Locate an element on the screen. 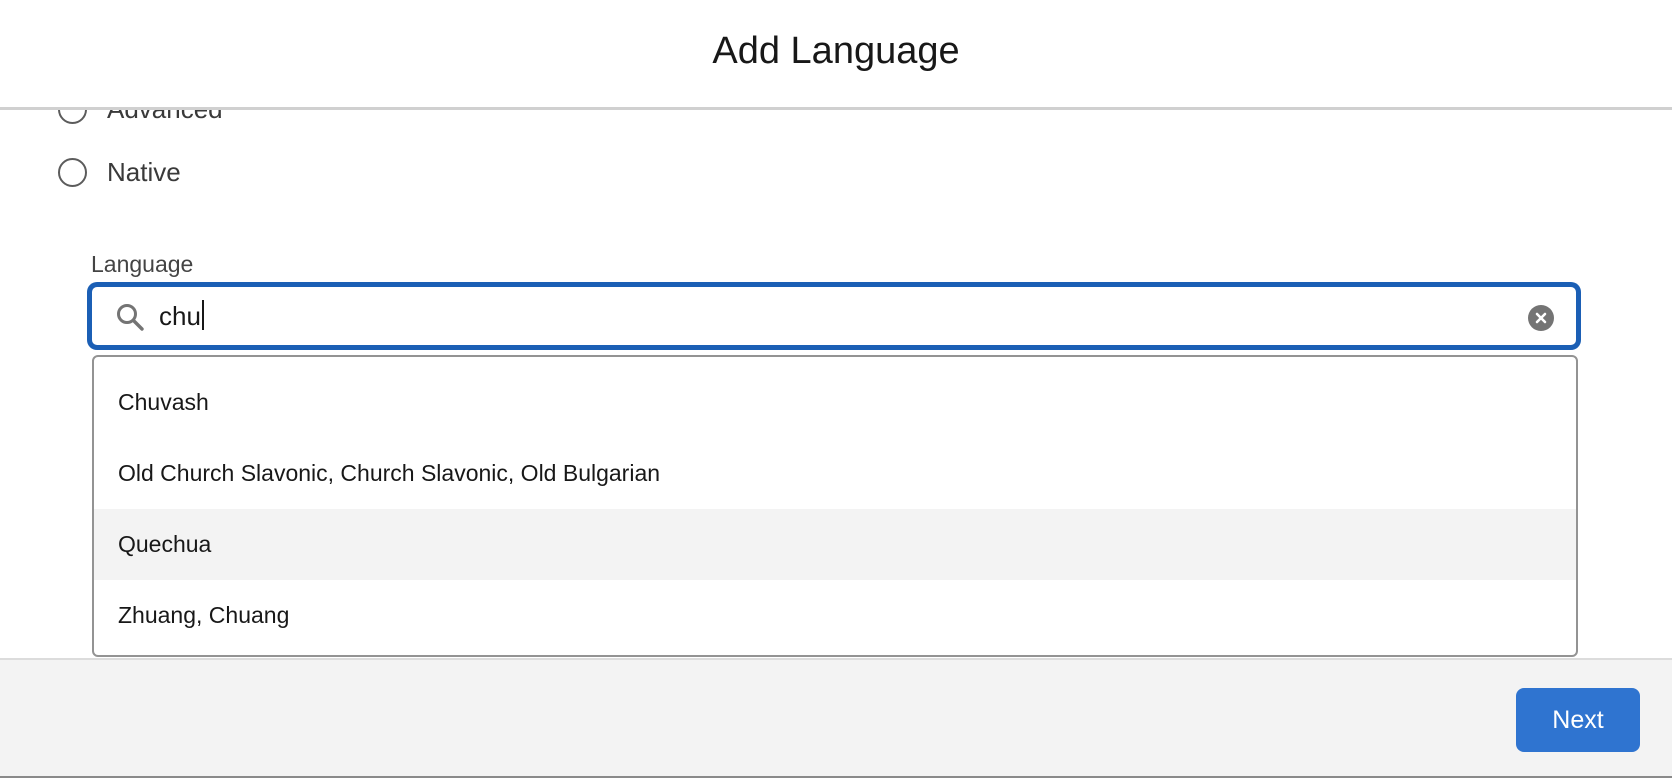 This screenshot has width=1672, height=778. language-search-input: chu is located at coordinates (809, 316).